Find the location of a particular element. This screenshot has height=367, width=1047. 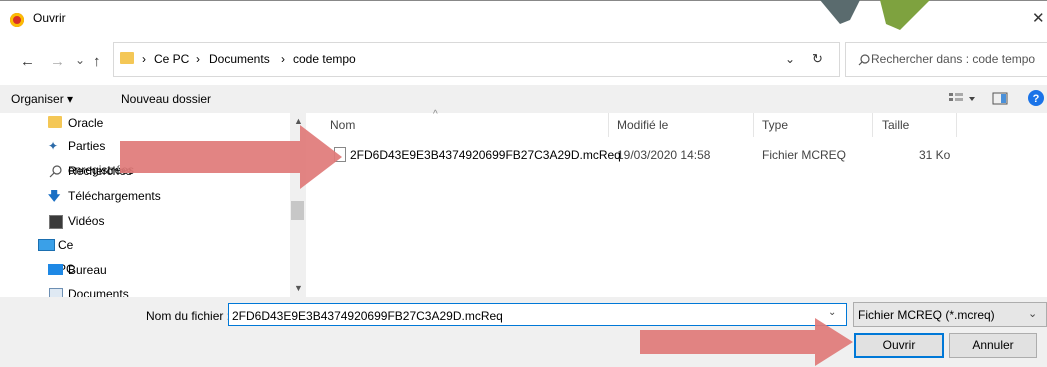

tree-item-label: Vidéos is located at coordinates (86, 221).